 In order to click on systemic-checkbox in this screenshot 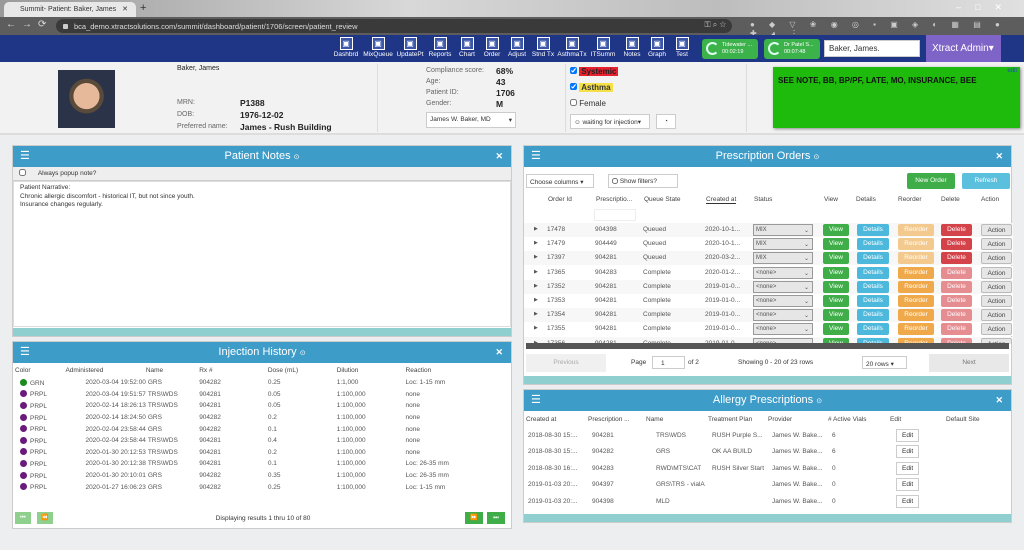, I will do `click(573, 70)`.